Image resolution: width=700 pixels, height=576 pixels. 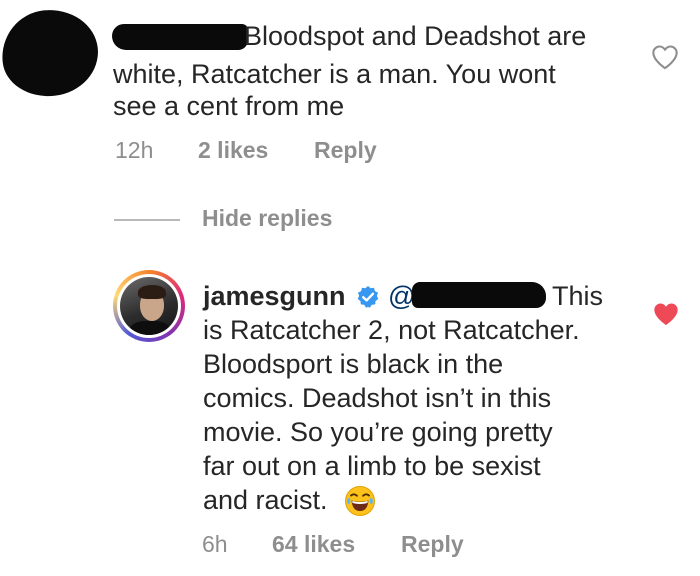 I want to click on redacted-username, so click(x=180, y=37).